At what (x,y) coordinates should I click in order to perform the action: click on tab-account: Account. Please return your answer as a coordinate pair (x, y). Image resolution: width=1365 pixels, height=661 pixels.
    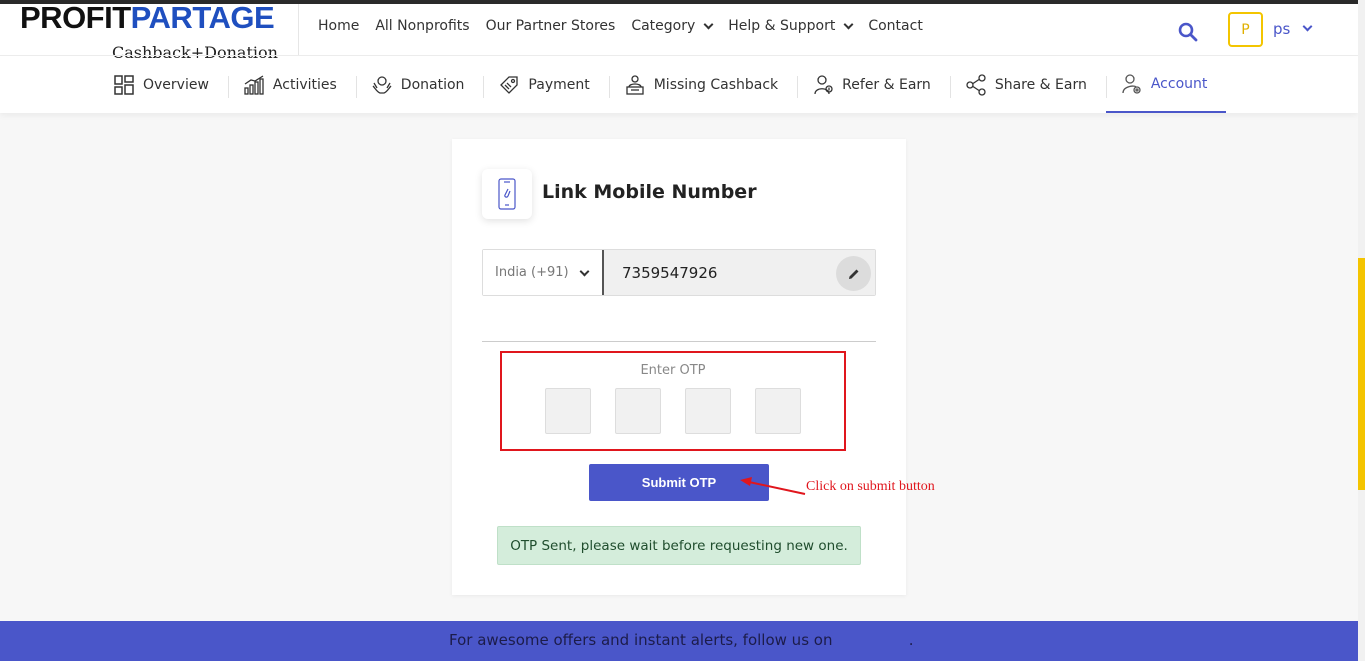
    Looking at the image, I should click on (1166, 84).